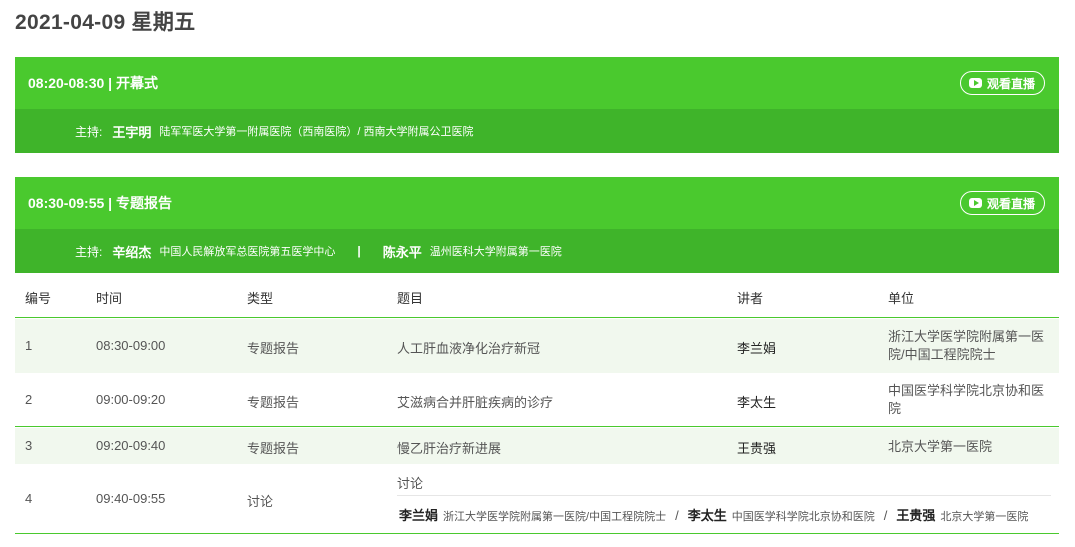  I want to click on host-org: 陆军军医大学第一附属医院（西南医院）/ 西南大学附属公卫医院, so click(316, 132).